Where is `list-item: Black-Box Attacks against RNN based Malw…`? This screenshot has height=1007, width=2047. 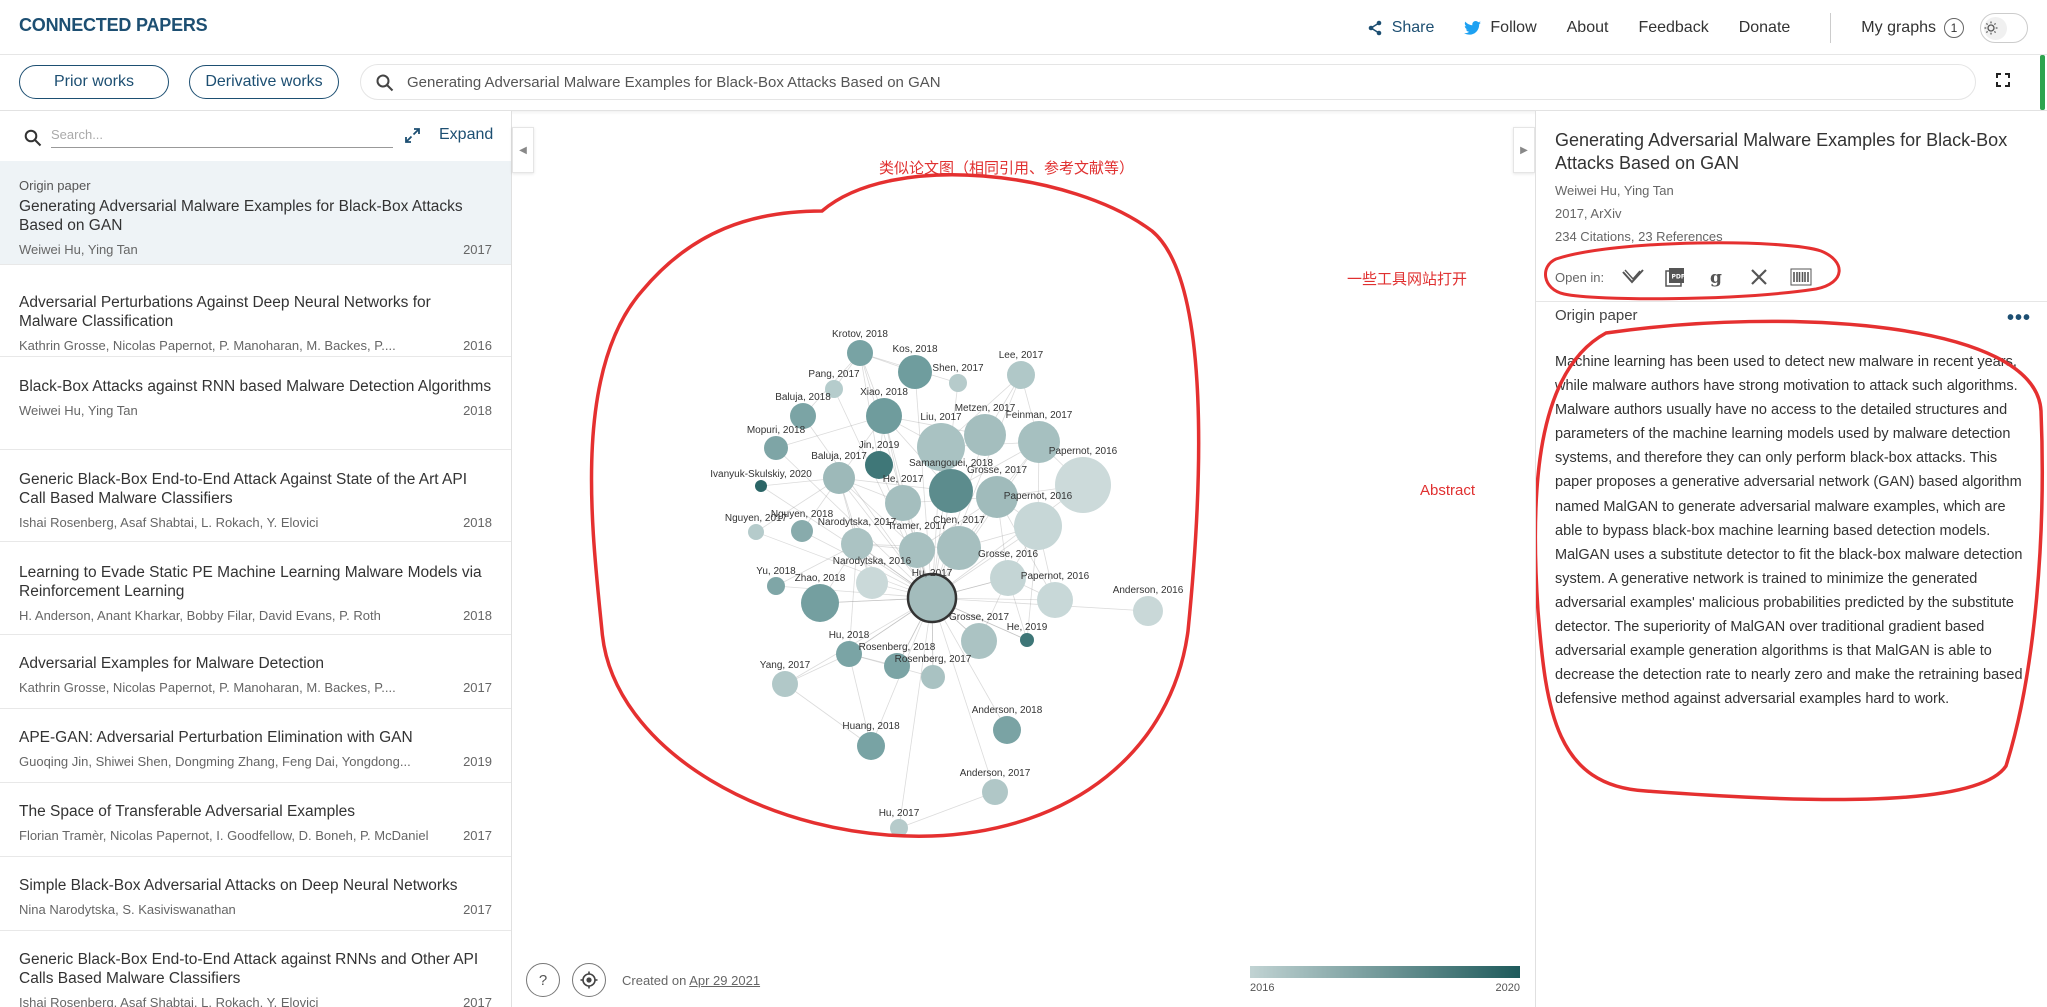 list-item: Black-Box Attacks against RNN based Malw… is located at coordinates (255, 403).